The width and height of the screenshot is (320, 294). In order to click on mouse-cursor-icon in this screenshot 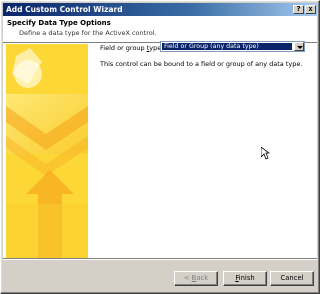, I will do `click(265, 153)`.